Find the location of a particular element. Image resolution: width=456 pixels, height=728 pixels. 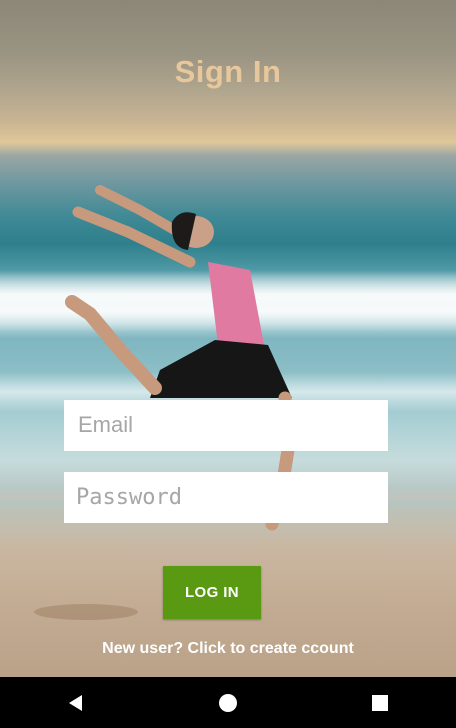

home-button is located at coordinates (228, 702).